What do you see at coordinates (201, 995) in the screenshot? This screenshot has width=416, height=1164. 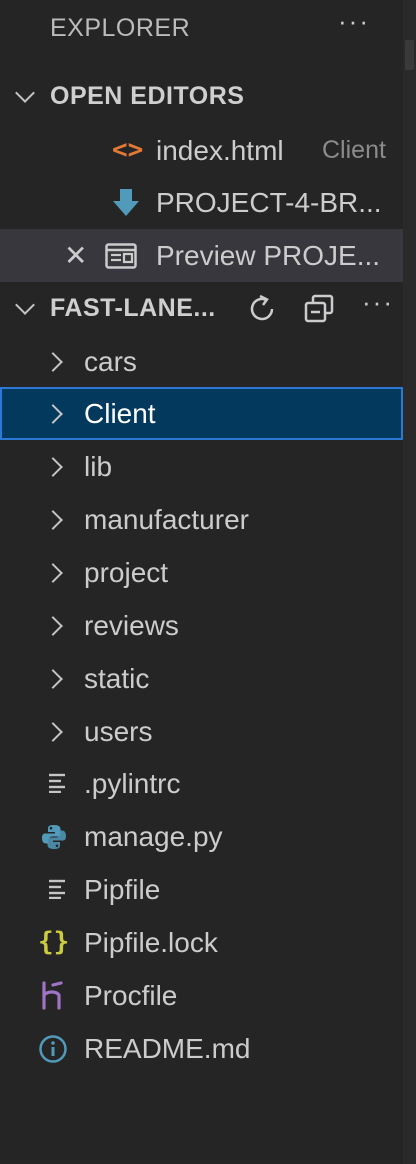 I see `tree-file: Procfile` at bounding box center [201, 995].